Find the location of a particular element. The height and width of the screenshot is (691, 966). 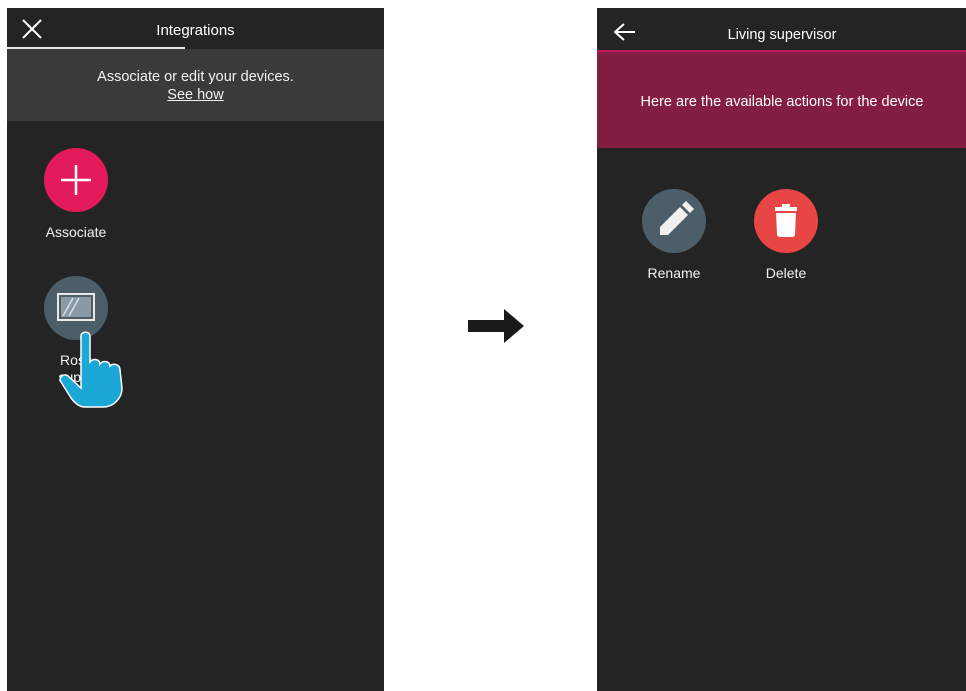

associate-label: Associate is located at coordinates (76, 232).